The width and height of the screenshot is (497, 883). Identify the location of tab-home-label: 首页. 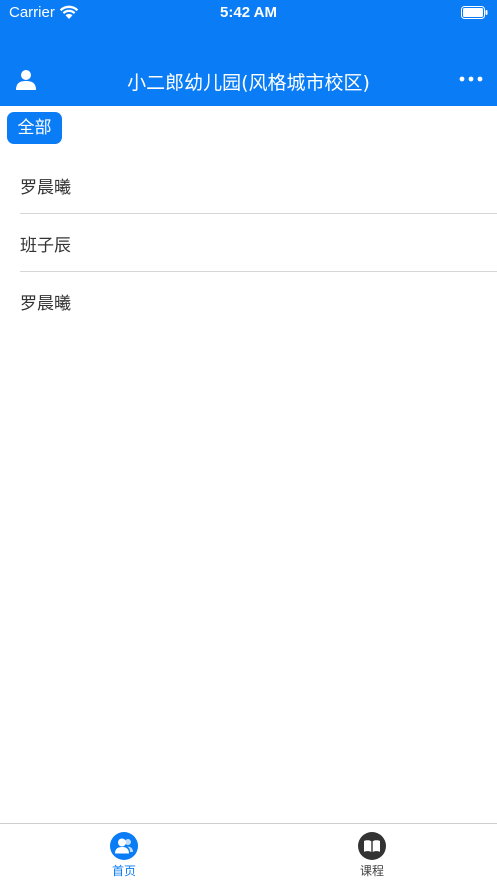
(123, 871).